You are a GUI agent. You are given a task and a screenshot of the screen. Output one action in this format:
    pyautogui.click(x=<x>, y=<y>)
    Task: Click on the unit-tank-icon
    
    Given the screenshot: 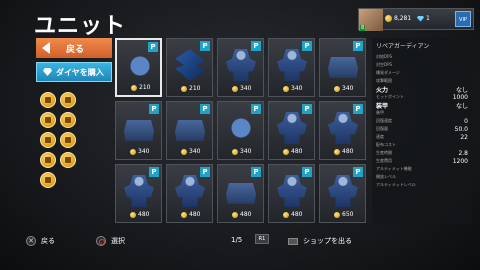 What is the action you would take?
    pyautogui.click(x=241, y=193)
    